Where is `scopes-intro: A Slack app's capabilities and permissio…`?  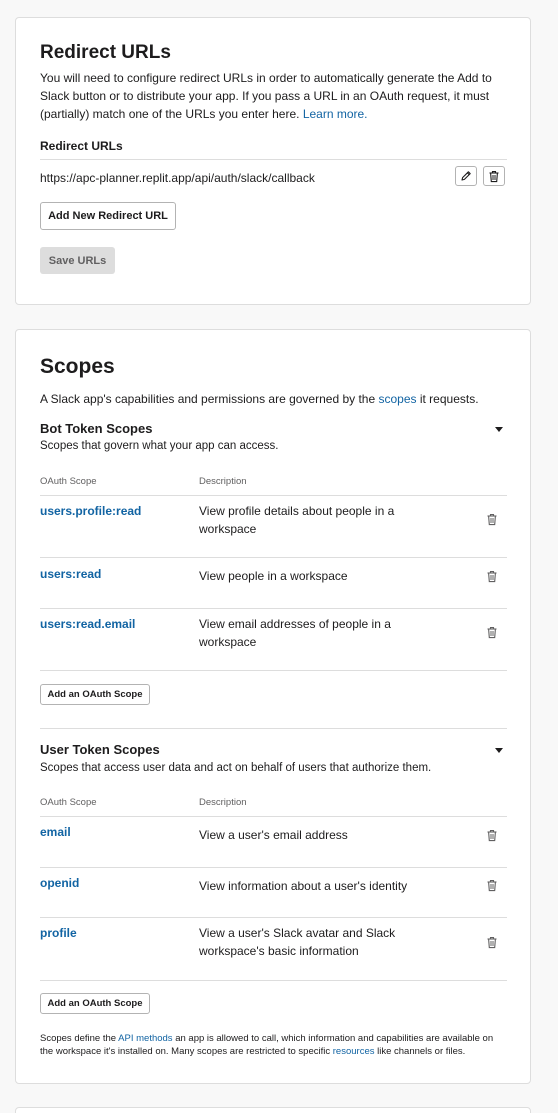
scopes-intro: A Slack app's capabilities and permissio… is located at coordinates (259, 399).